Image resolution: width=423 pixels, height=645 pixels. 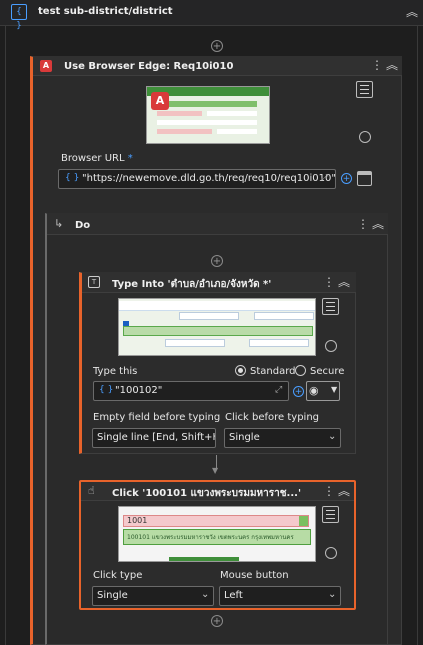 I want to click on sequence-title: test sub-district/district, so click(x=105, y=11).